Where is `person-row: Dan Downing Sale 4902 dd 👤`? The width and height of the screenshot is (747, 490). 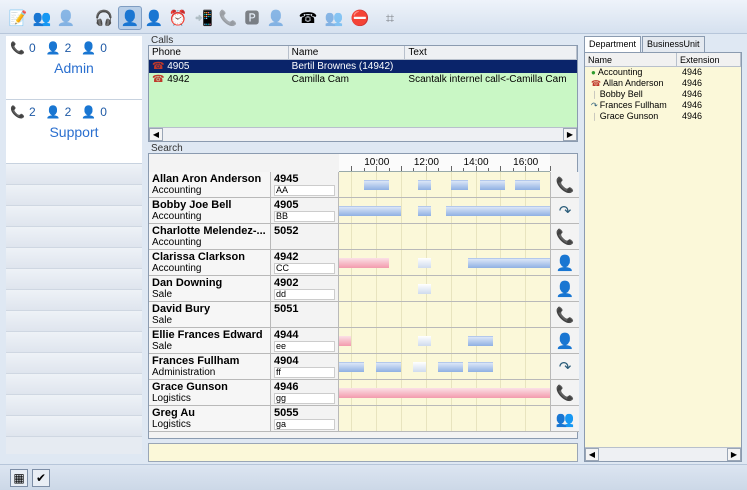
person-row: Dan Downing Sale 4902 dd 👤 is located at coordinates (364, 289).